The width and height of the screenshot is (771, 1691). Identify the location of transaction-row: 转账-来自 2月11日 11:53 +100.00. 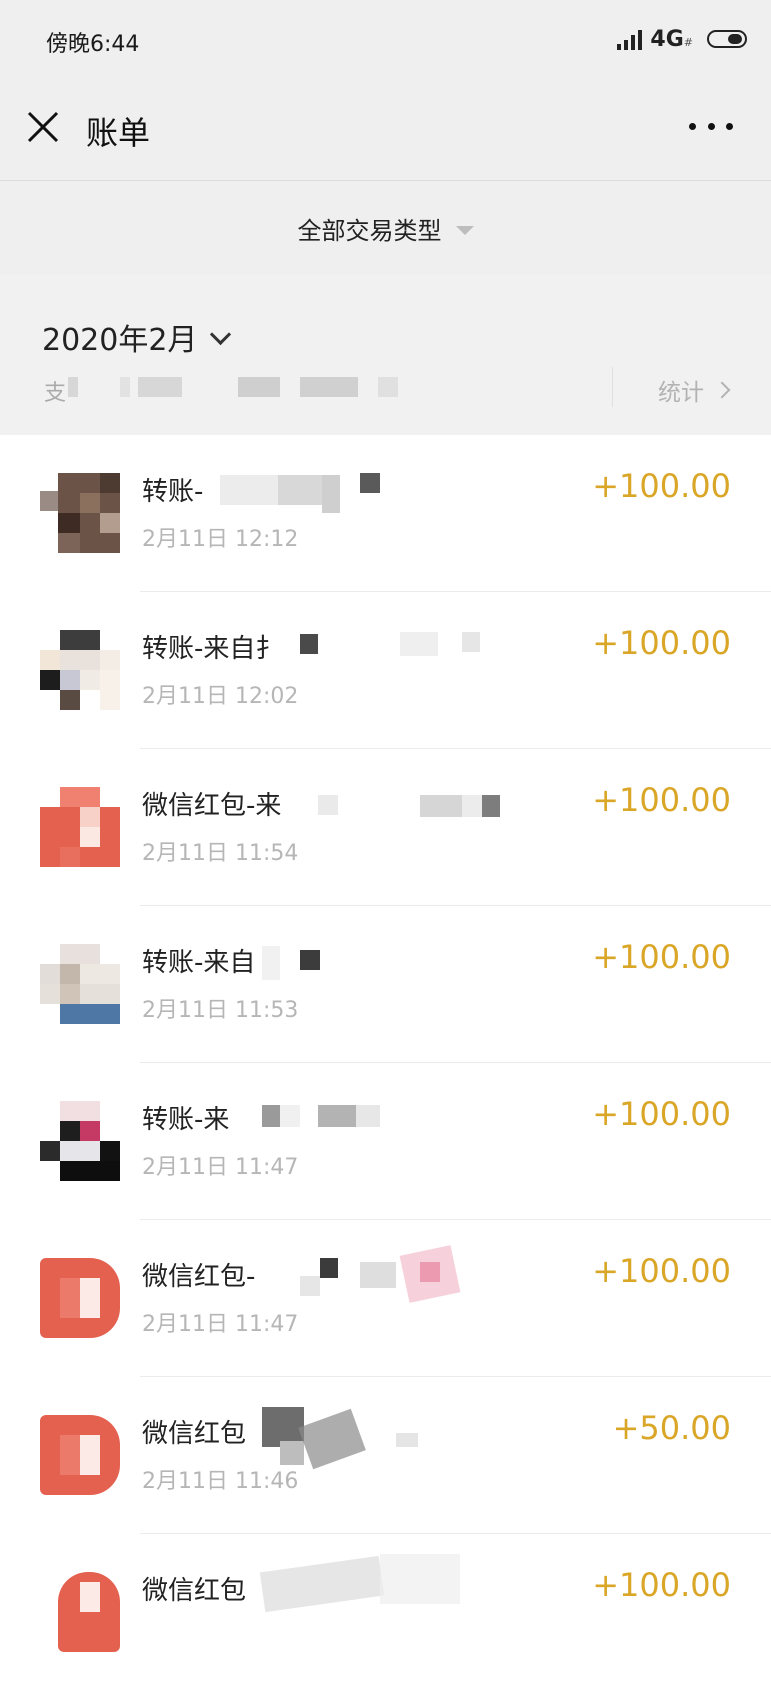
(385, 984).